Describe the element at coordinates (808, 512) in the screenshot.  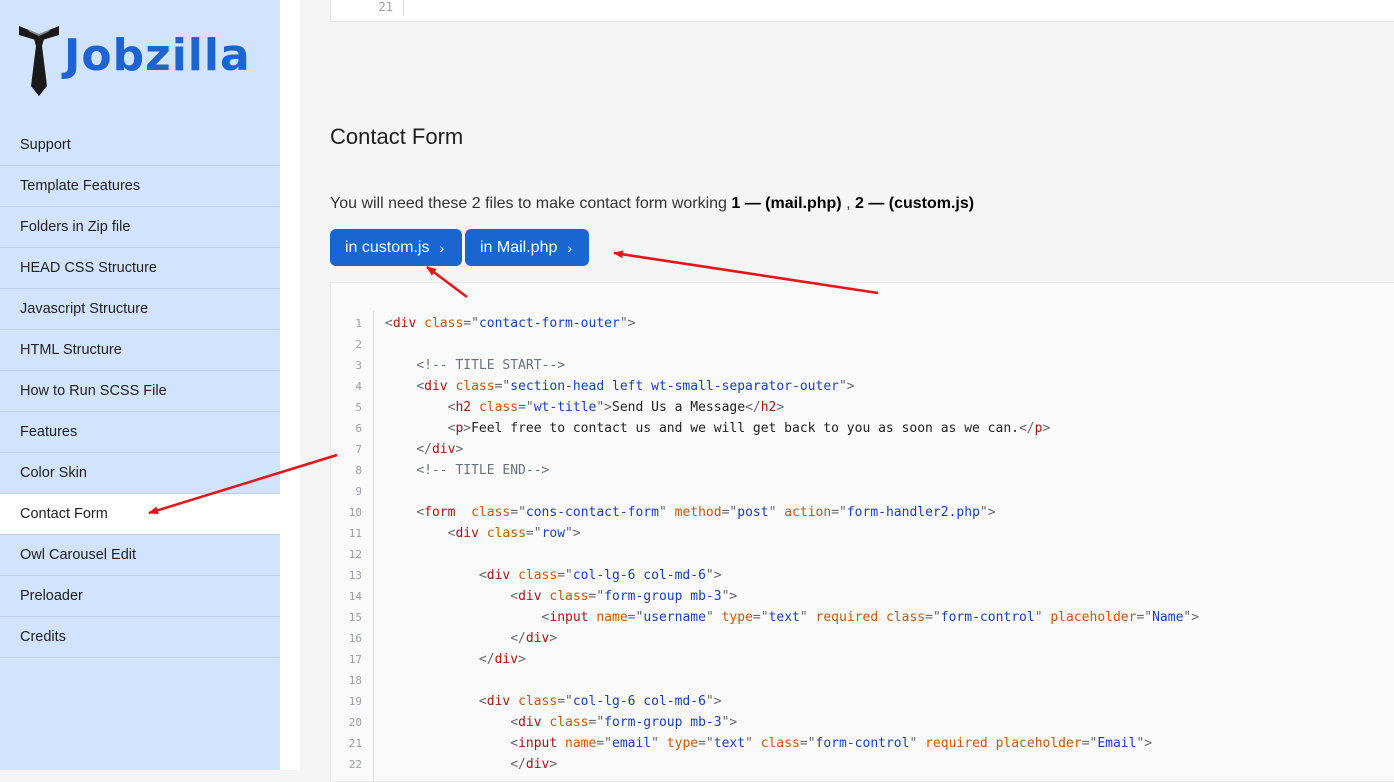
I see `code-token: action` at that location.